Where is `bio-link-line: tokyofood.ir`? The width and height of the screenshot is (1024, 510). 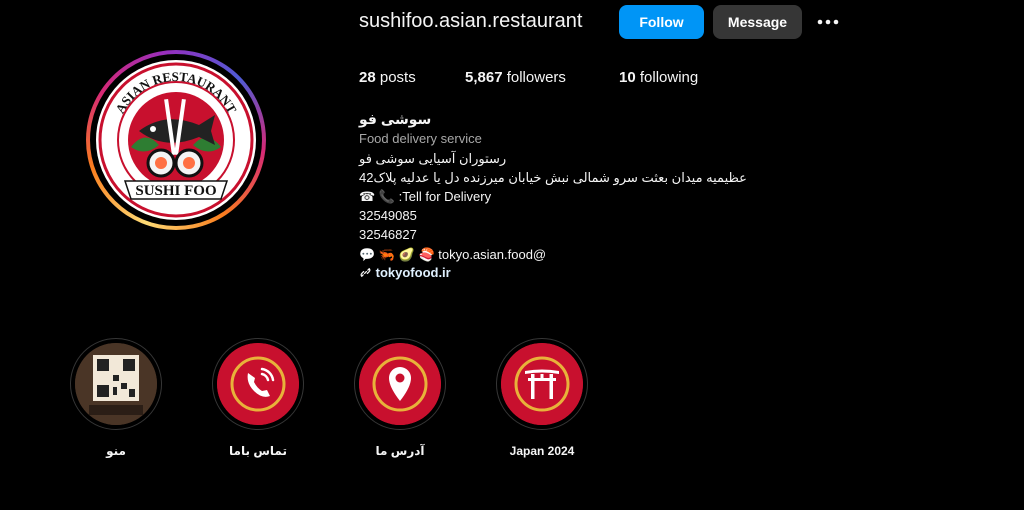 bio-link-line: tokyofood.ir is located at coordinates (405, 272).